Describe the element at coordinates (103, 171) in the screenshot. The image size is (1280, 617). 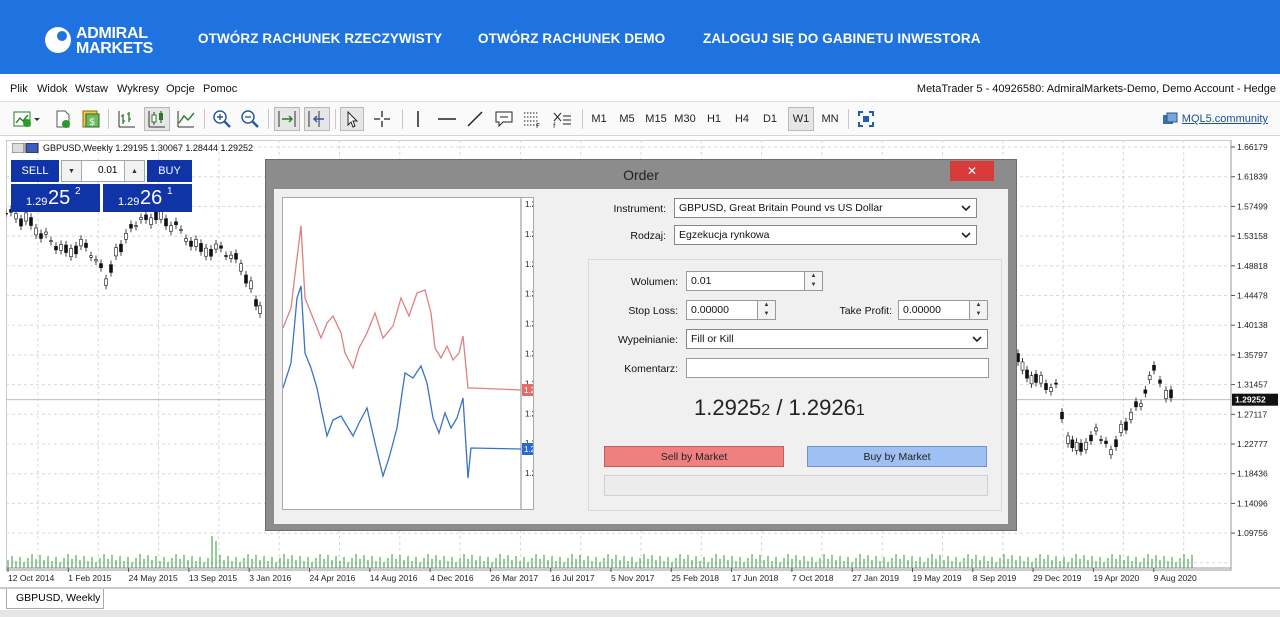
I see `lot-size-field: ▼ 0.01 ▲` at that location.